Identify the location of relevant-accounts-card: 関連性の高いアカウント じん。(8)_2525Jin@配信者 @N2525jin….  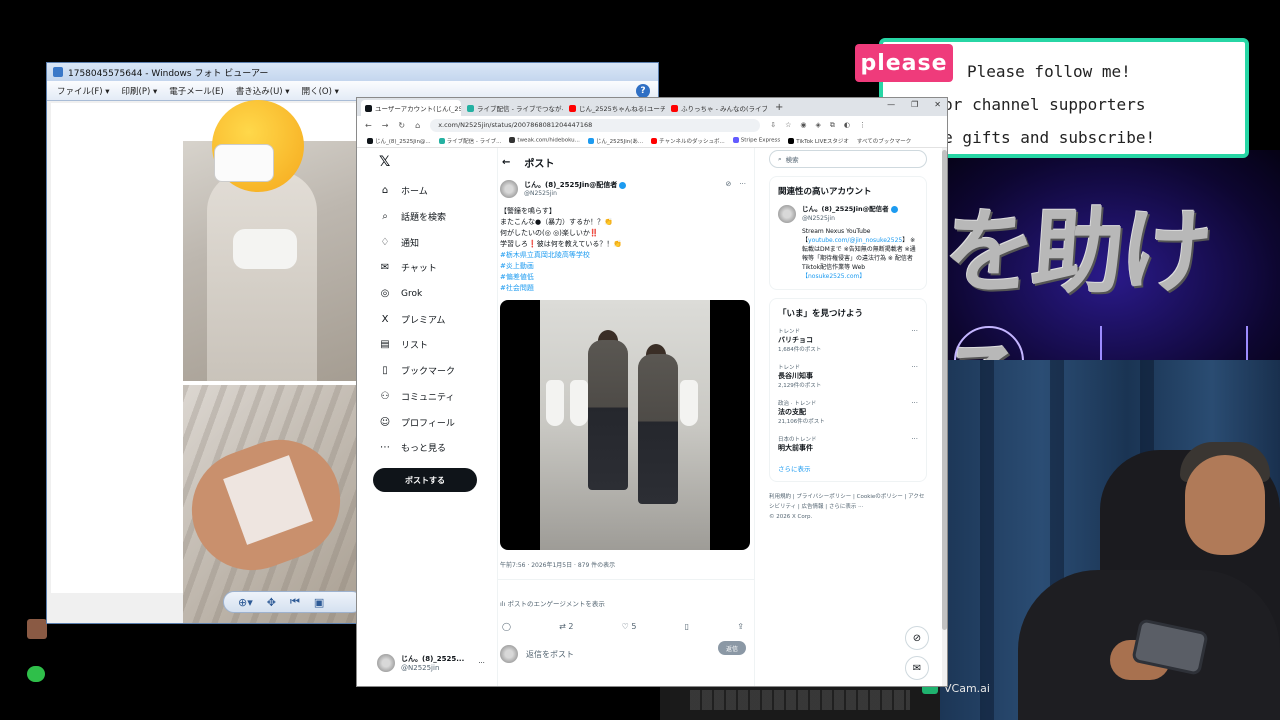
(848, 233).